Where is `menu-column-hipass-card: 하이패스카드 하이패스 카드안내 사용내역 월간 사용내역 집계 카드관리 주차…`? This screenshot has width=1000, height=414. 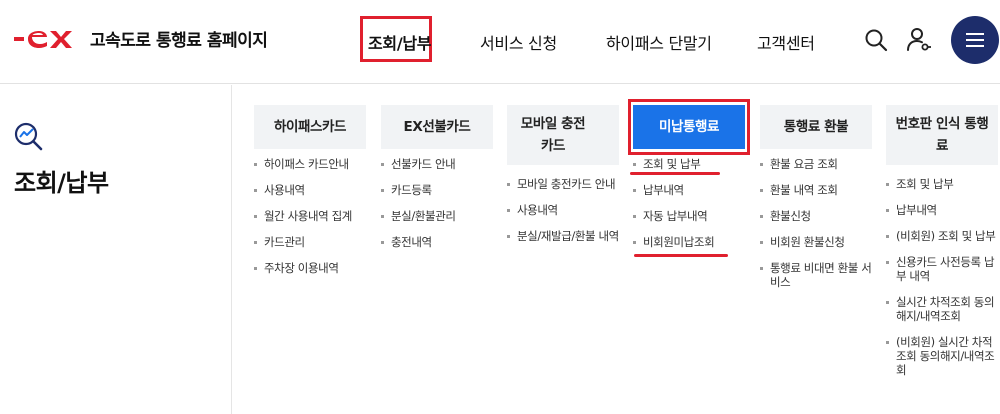
menu-column-hipass-card: 하이패스카드 하이패스 카드안내 사용내역 월간 사용내역 집계 카드관리 주차… is located at coordinates (310, 190).